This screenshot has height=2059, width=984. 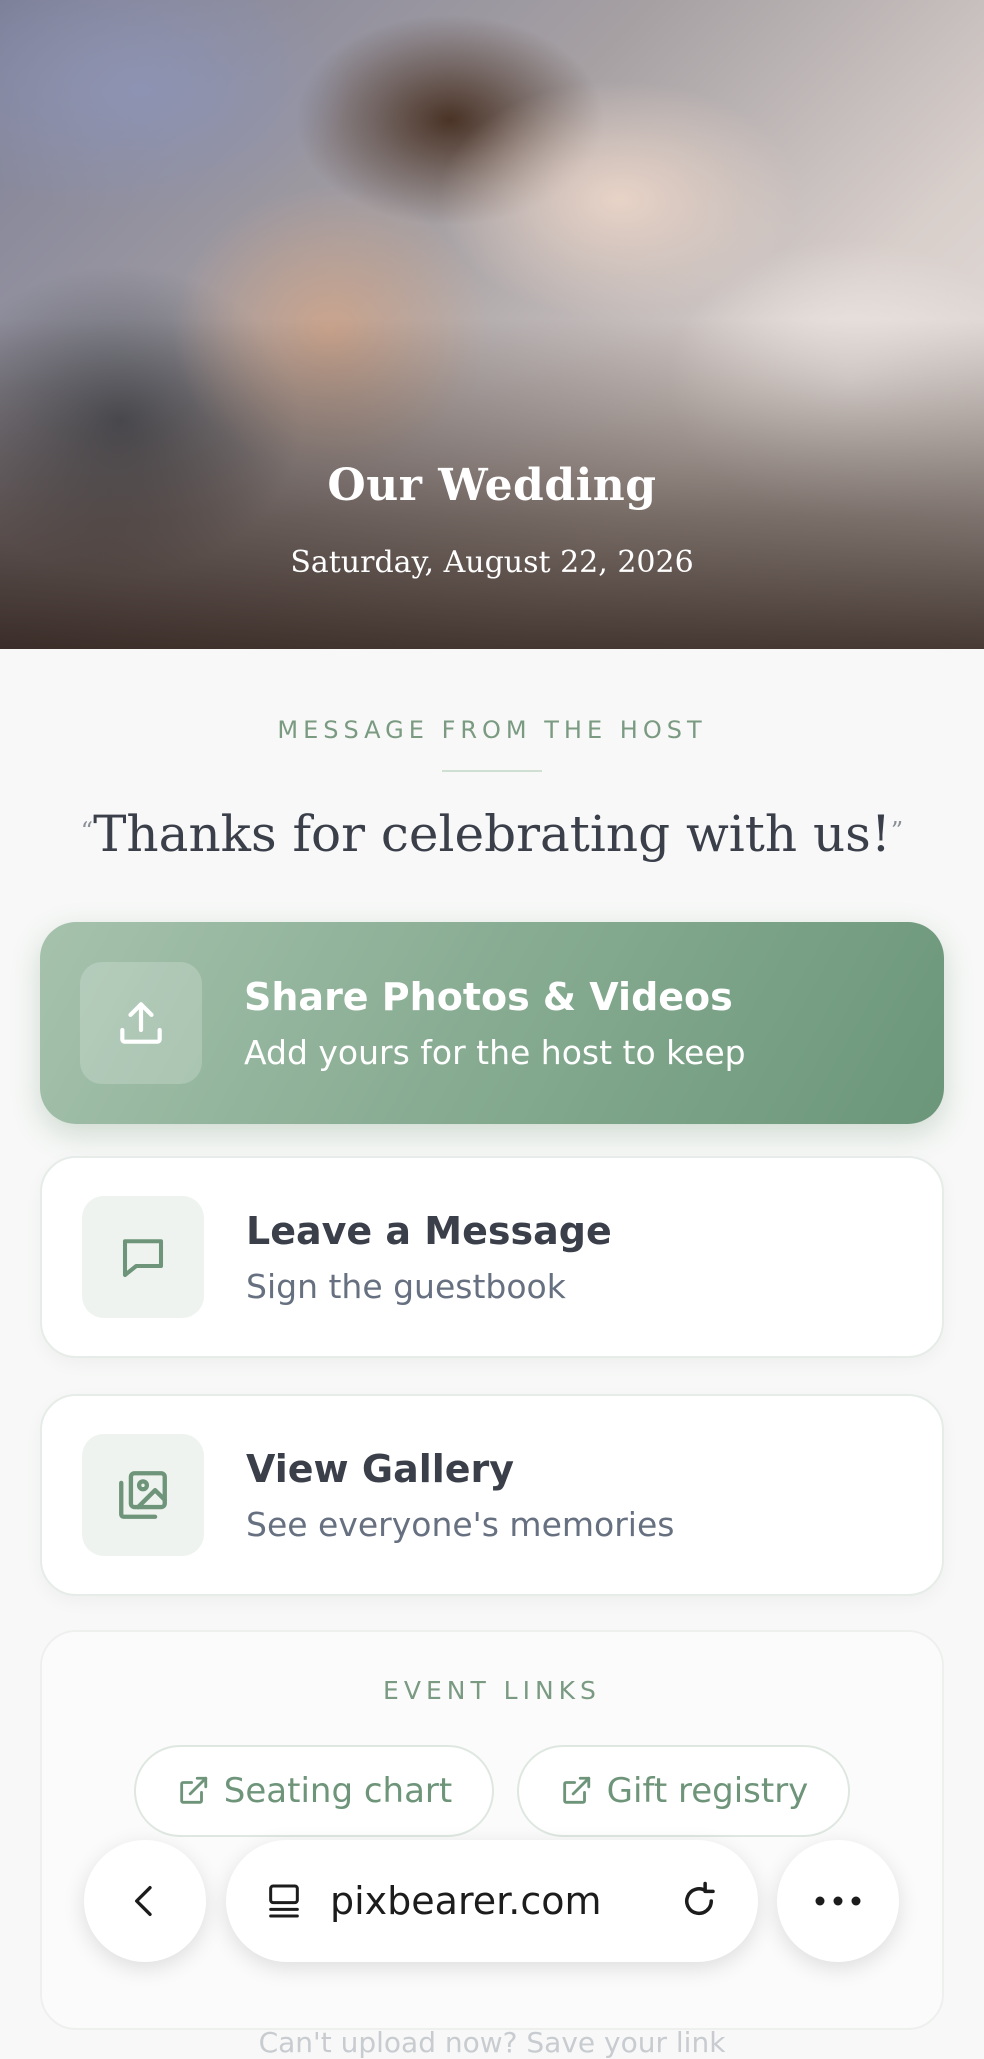 I want to click on message-icon, so click(x=143, y=1257).